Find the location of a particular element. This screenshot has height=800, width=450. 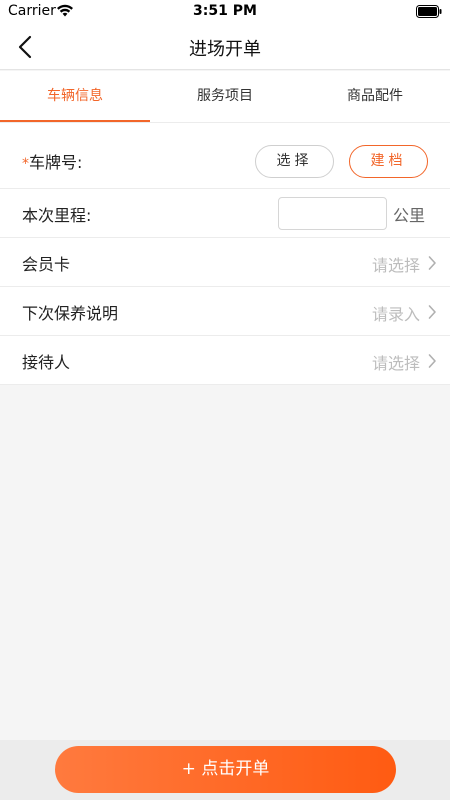

tab-label: 服务项目 is located at coordinates (225, 96).